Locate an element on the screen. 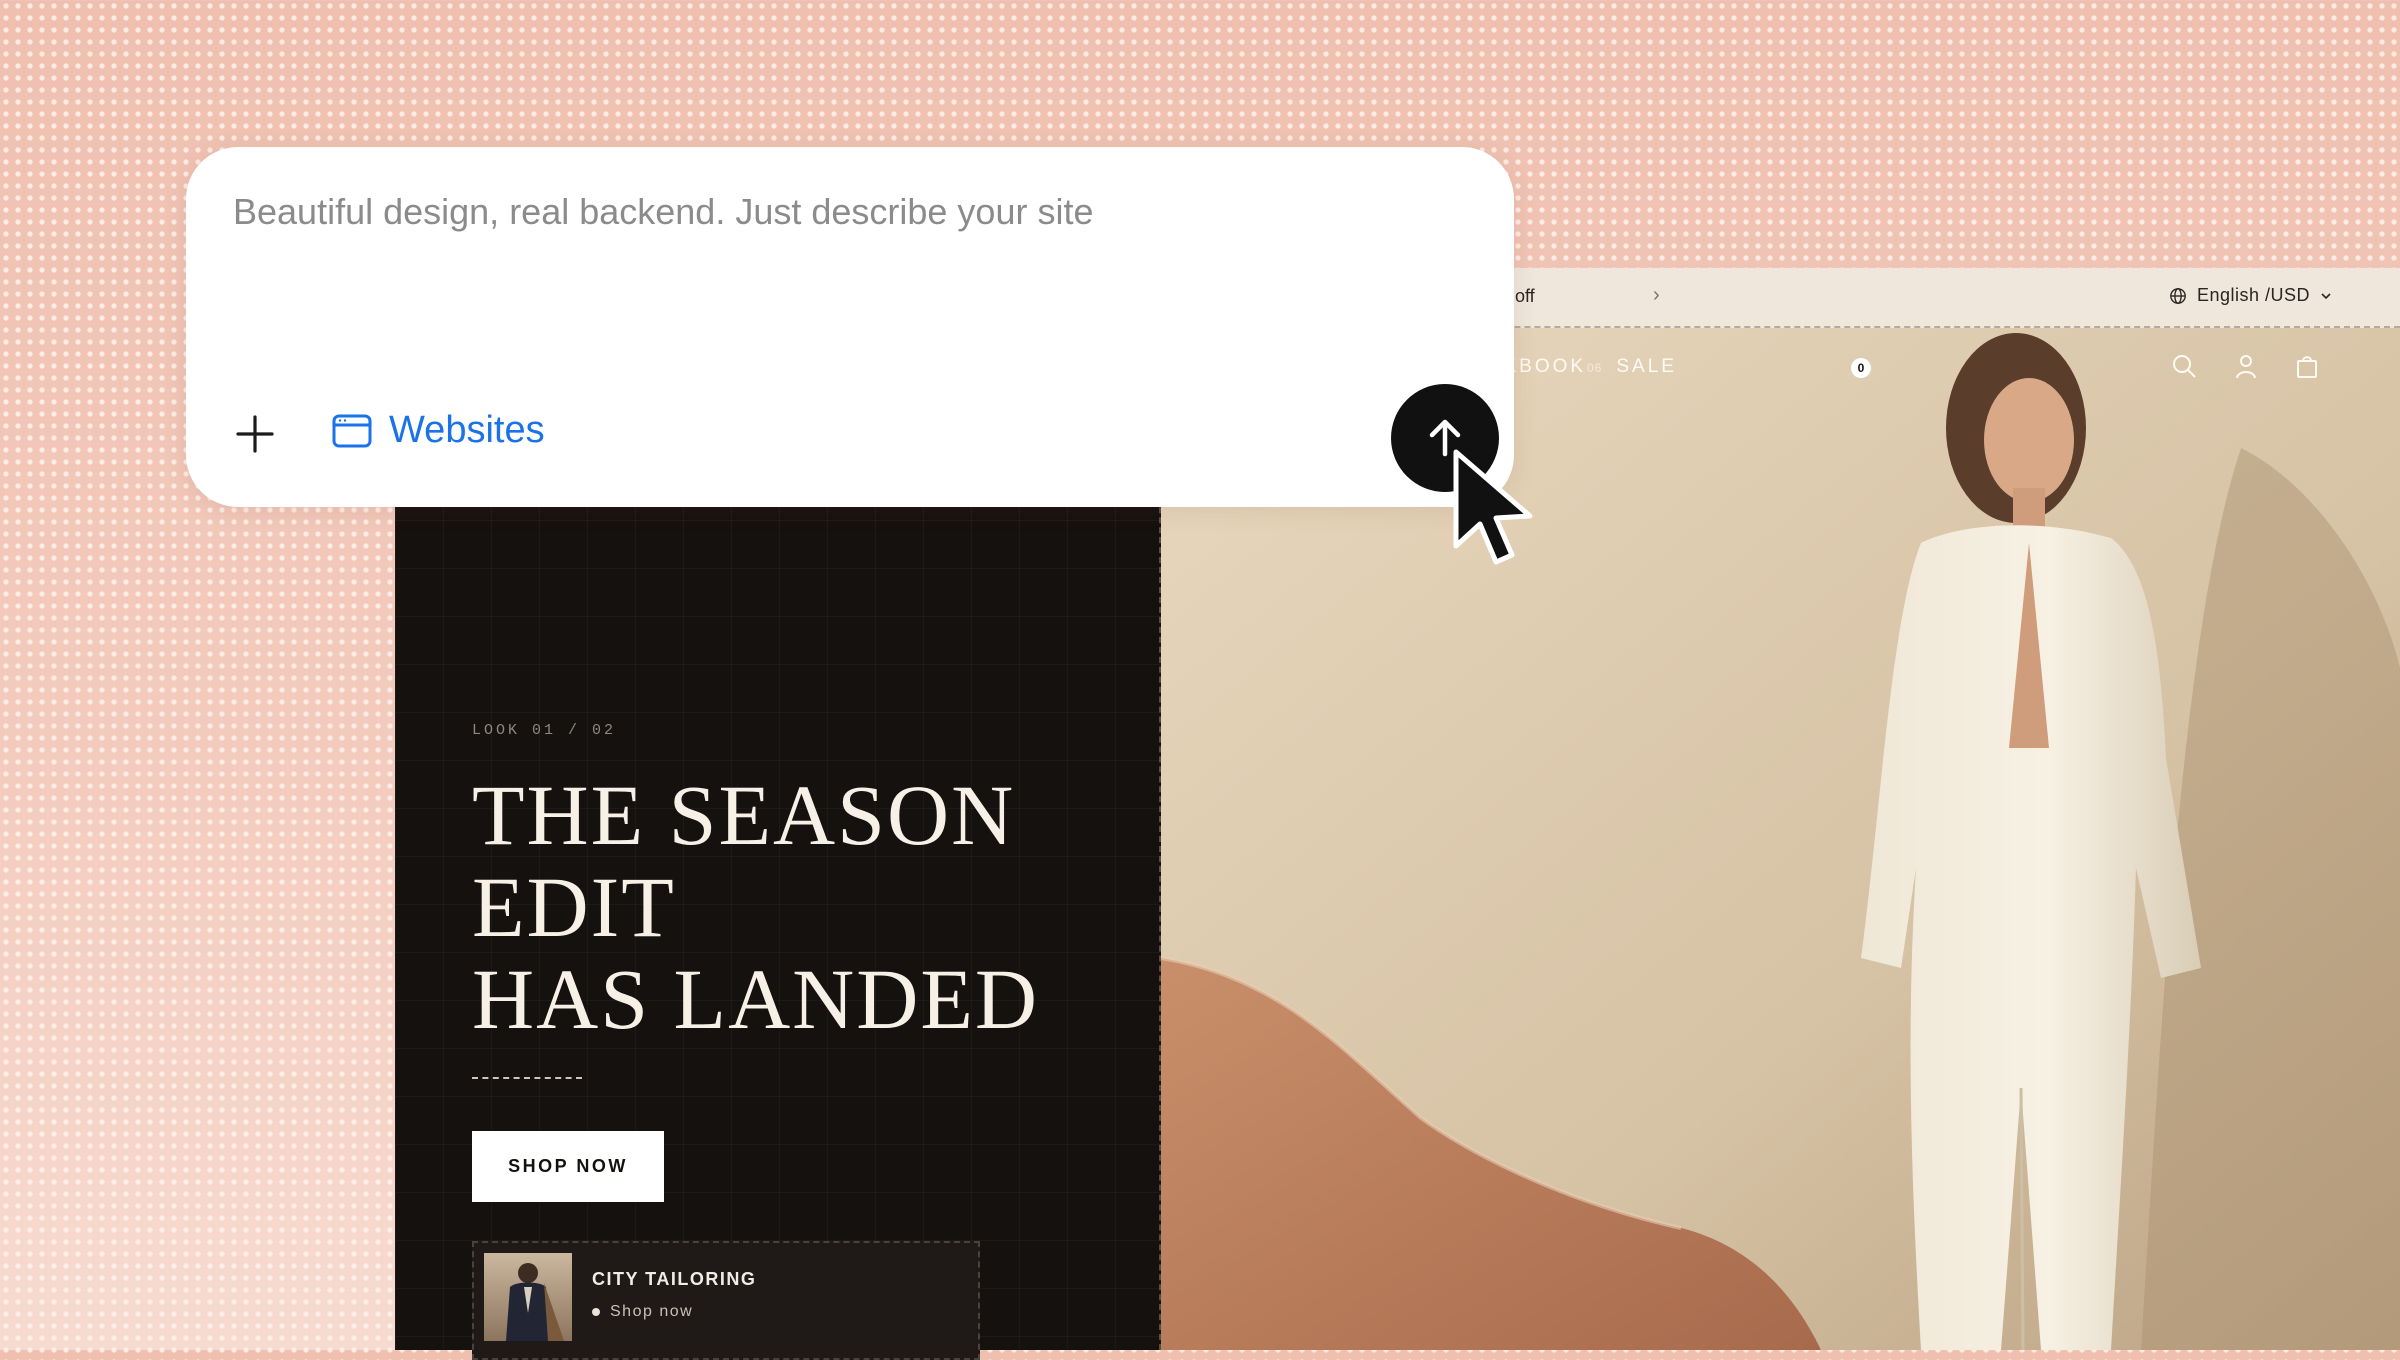  look-label: LOOK 01 / 02 is located at coordinates (544, 730).